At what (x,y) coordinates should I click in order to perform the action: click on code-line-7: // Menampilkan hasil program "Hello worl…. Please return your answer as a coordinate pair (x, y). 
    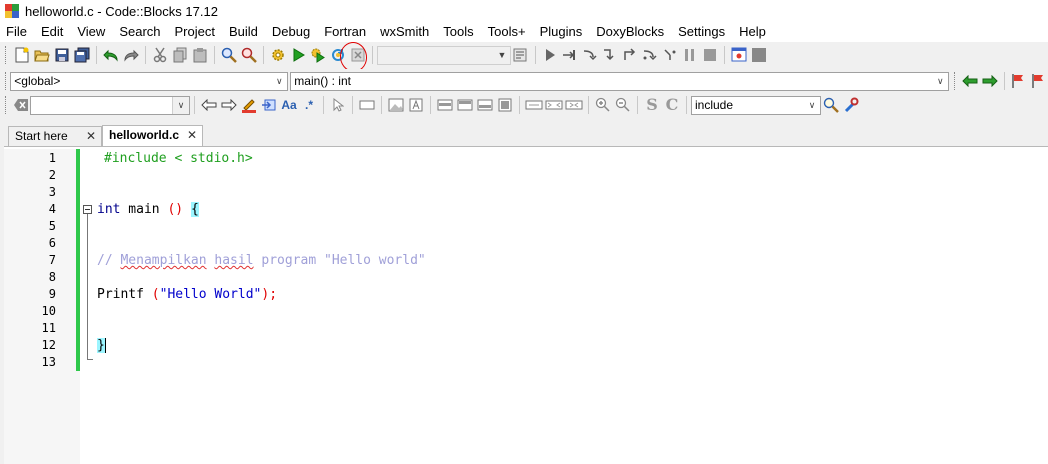
    Looking at the image, I should click on (261, 260).